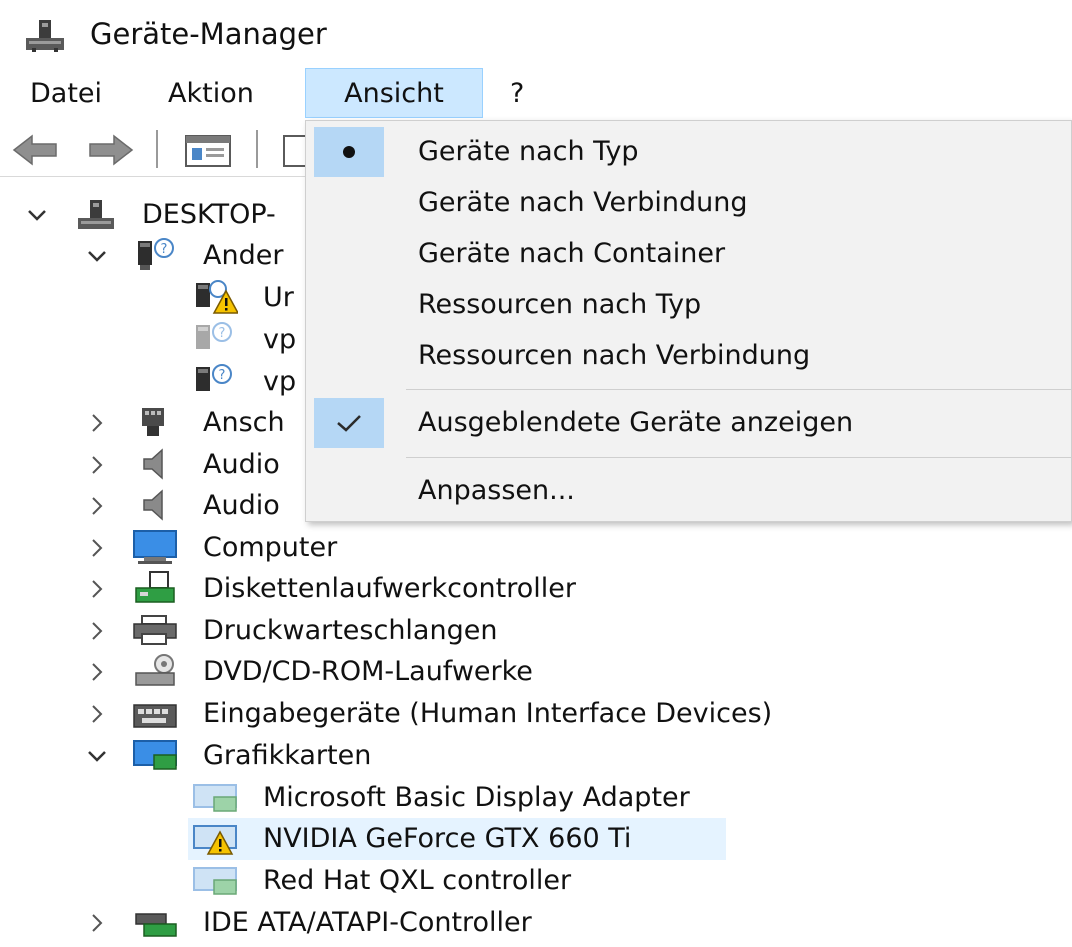  What do you see at coordinates (211, 93) in the screenshot?
I see `menu-aktion: Aktion` at bounding box center [211, 93].